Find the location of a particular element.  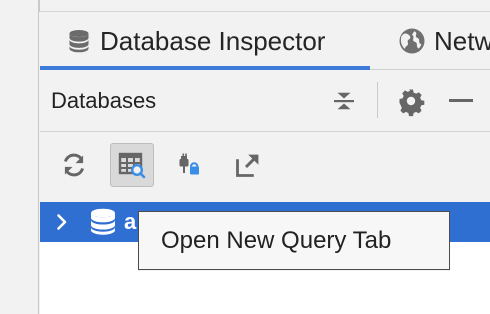

gear-icon is located at coordinates (411, 102).